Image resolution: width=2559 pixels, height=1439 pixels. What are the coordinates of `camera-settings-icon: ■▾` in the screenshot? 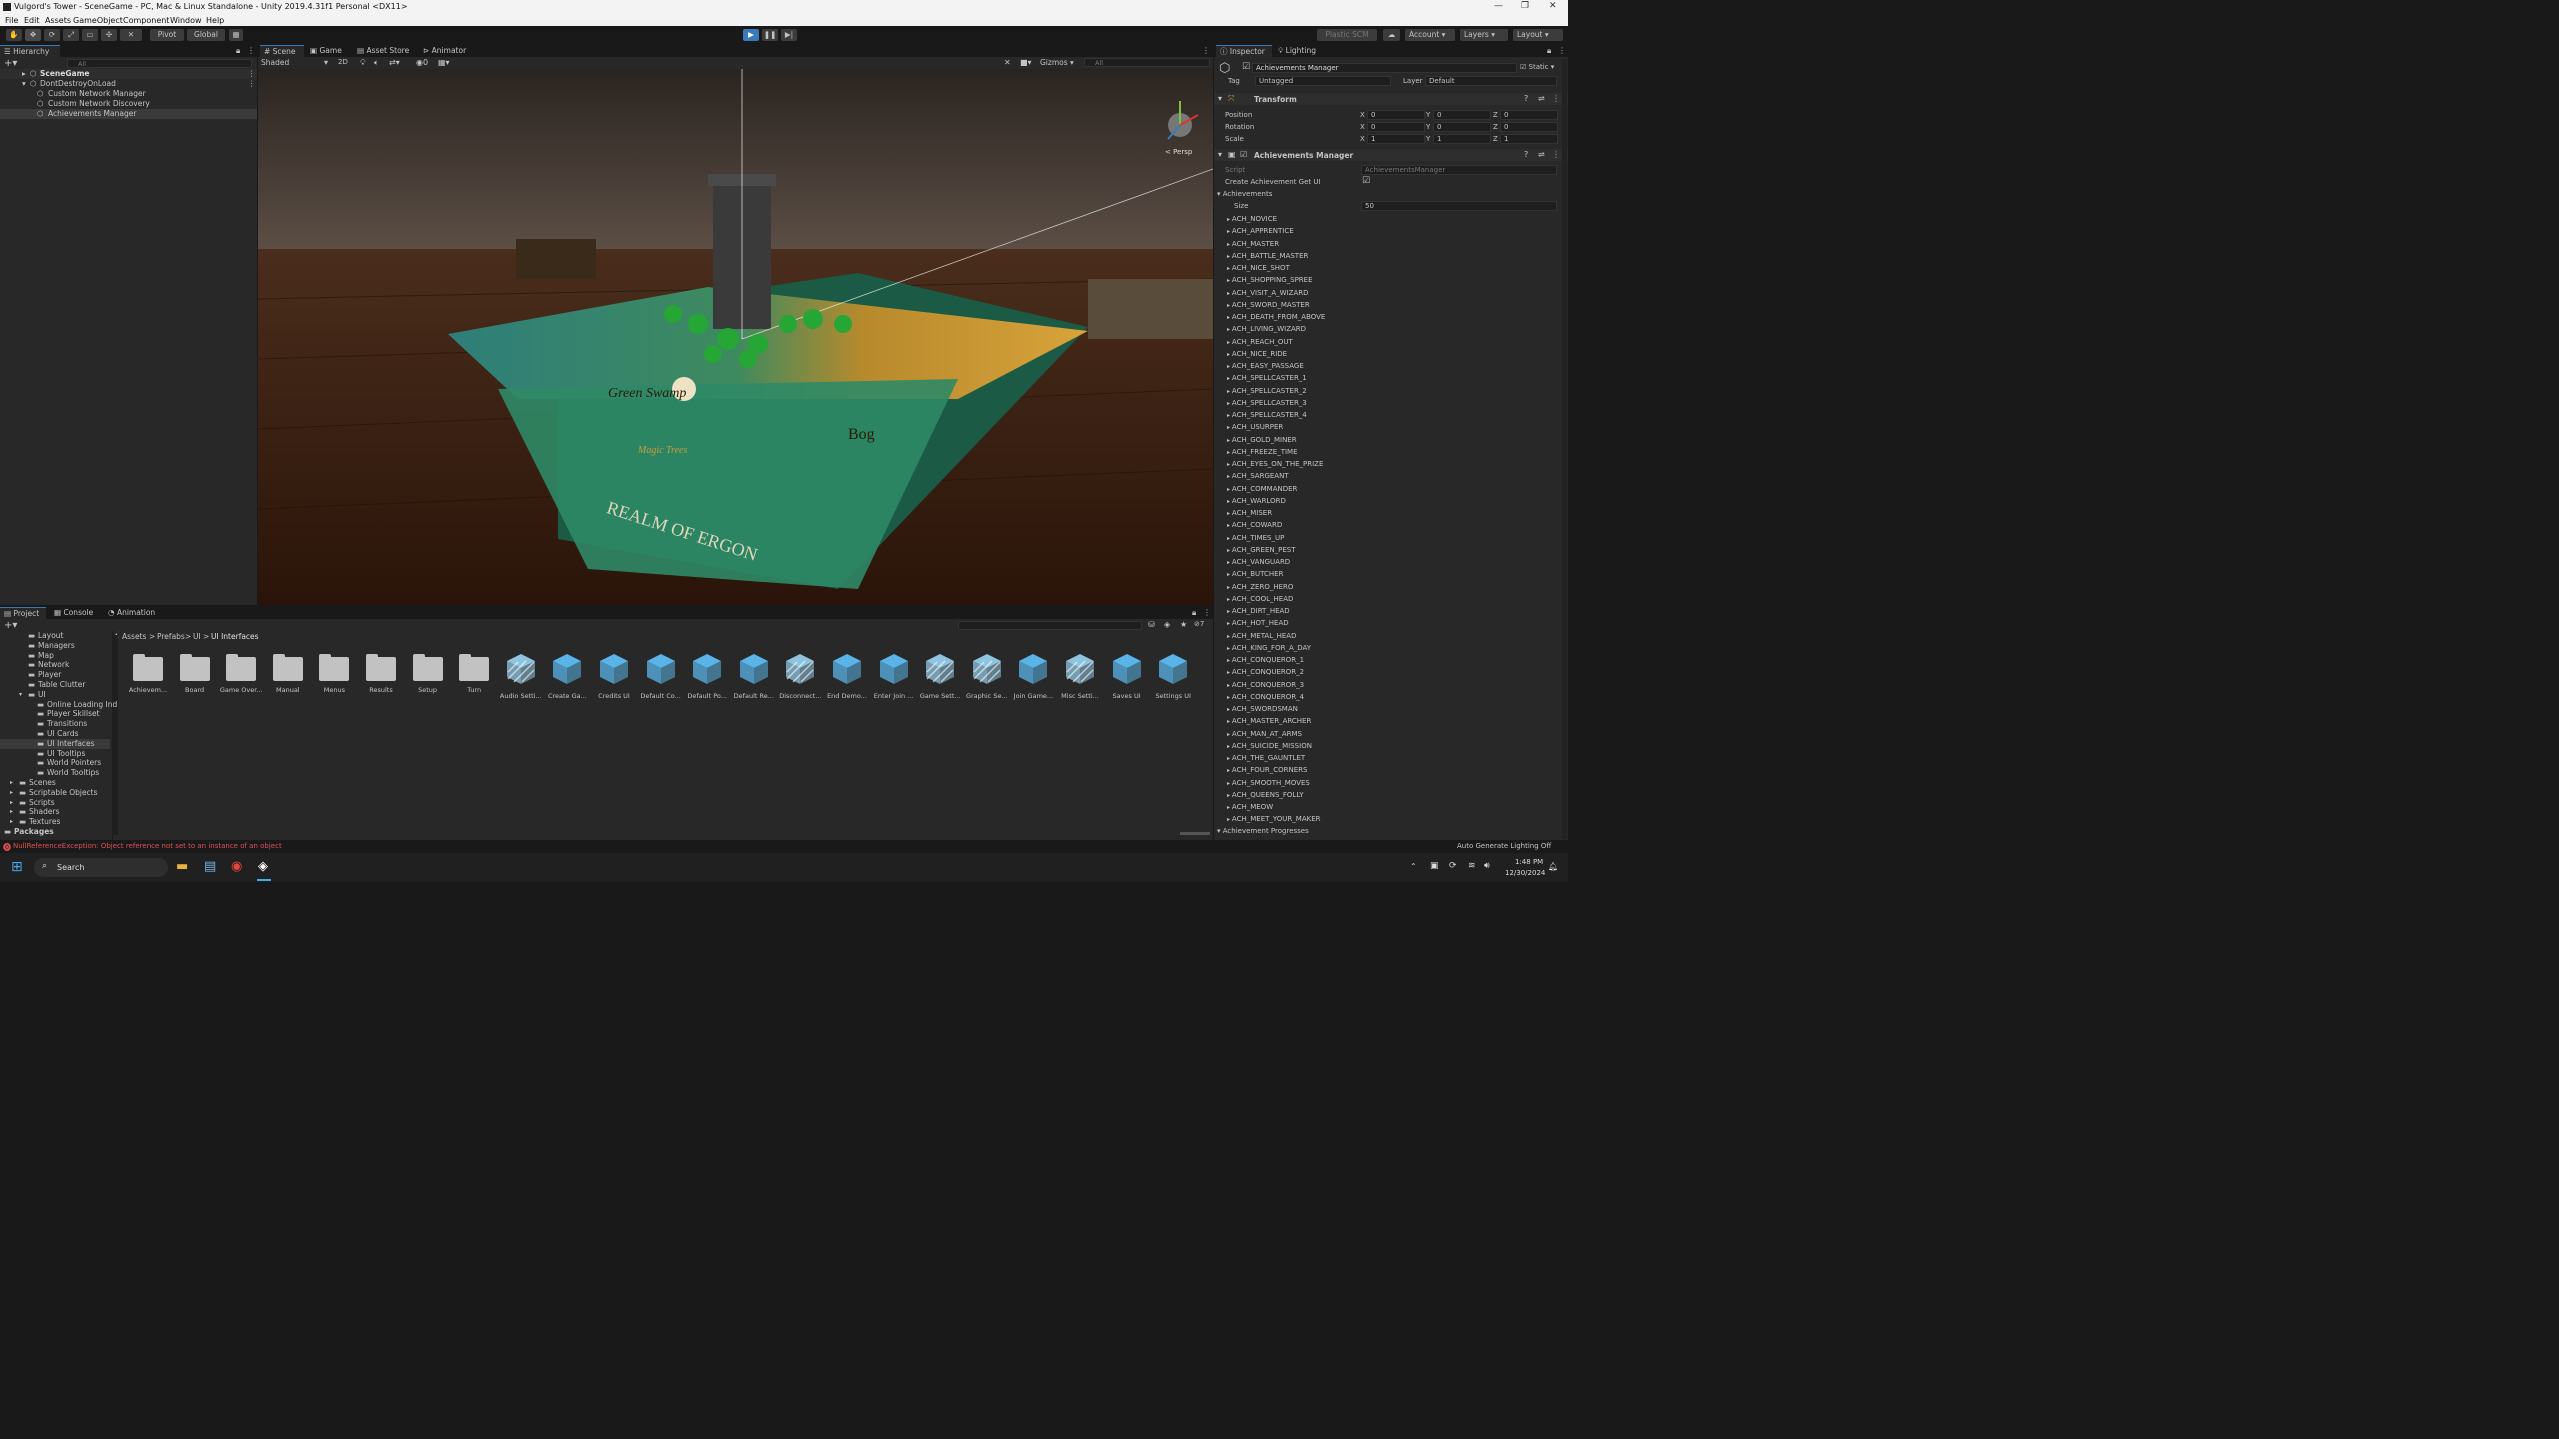 It's located at (1026, 62).